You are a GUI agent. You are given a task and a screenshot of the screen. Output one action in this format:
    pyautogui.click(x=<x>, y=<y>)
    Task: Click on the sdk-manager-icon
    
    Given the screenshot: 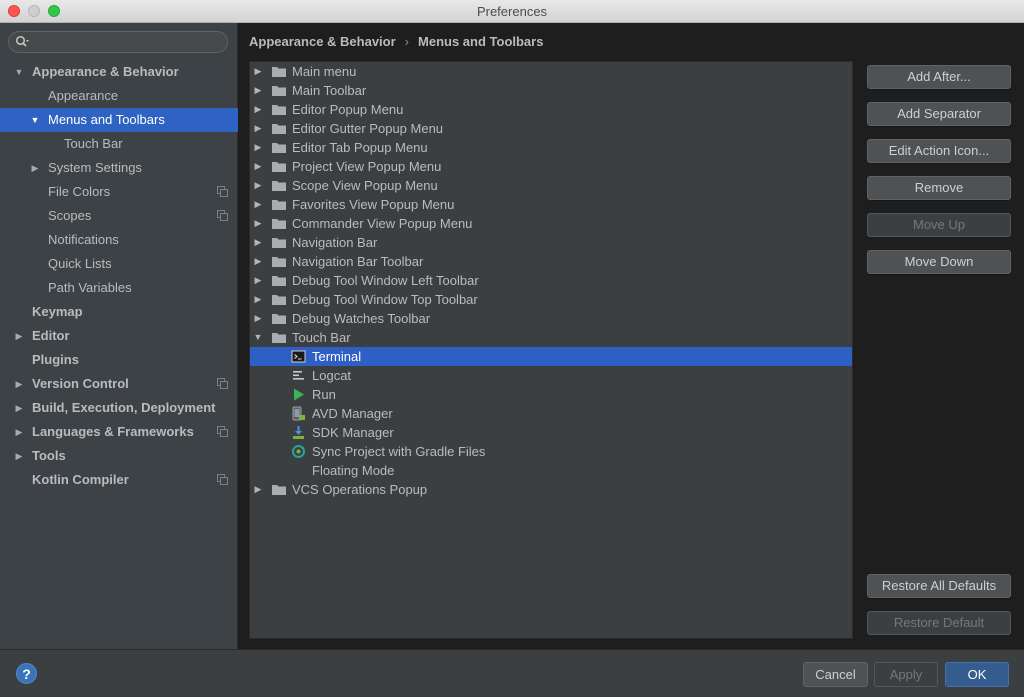 What is the action you would take?
    pyautogui.click(x=298, y=432)
    